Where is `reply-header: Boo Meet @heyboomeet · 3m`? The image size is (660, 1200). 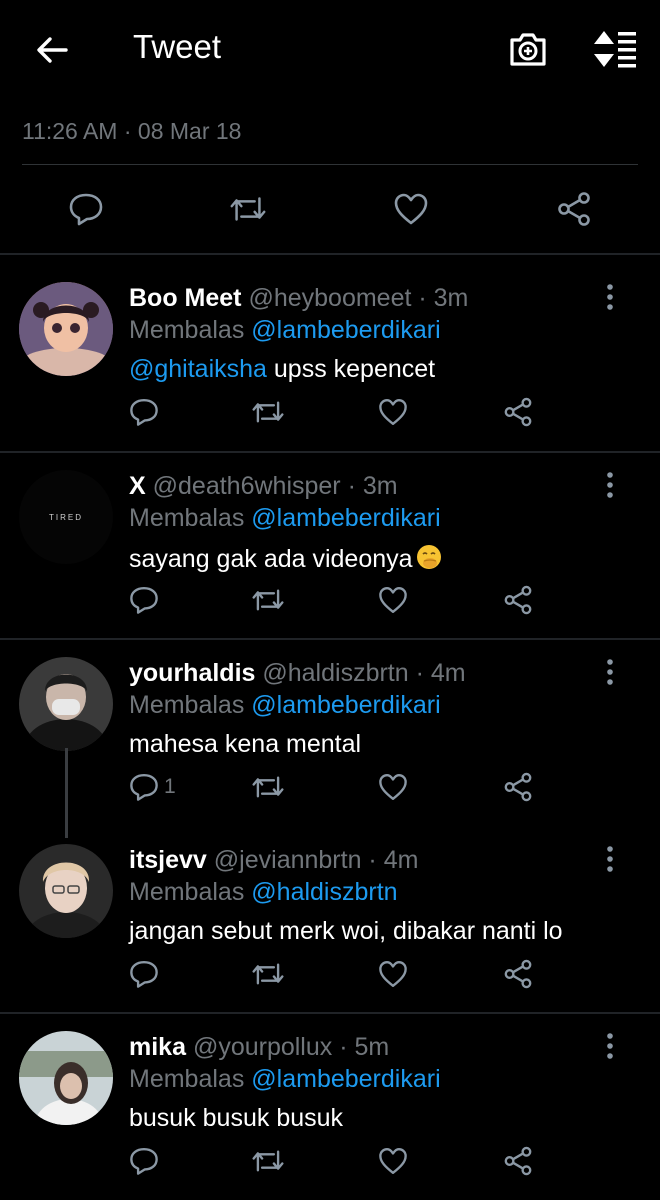 reply-header: Boo Meet @heyboomeet · 3m is located at coordinates (298, 298).